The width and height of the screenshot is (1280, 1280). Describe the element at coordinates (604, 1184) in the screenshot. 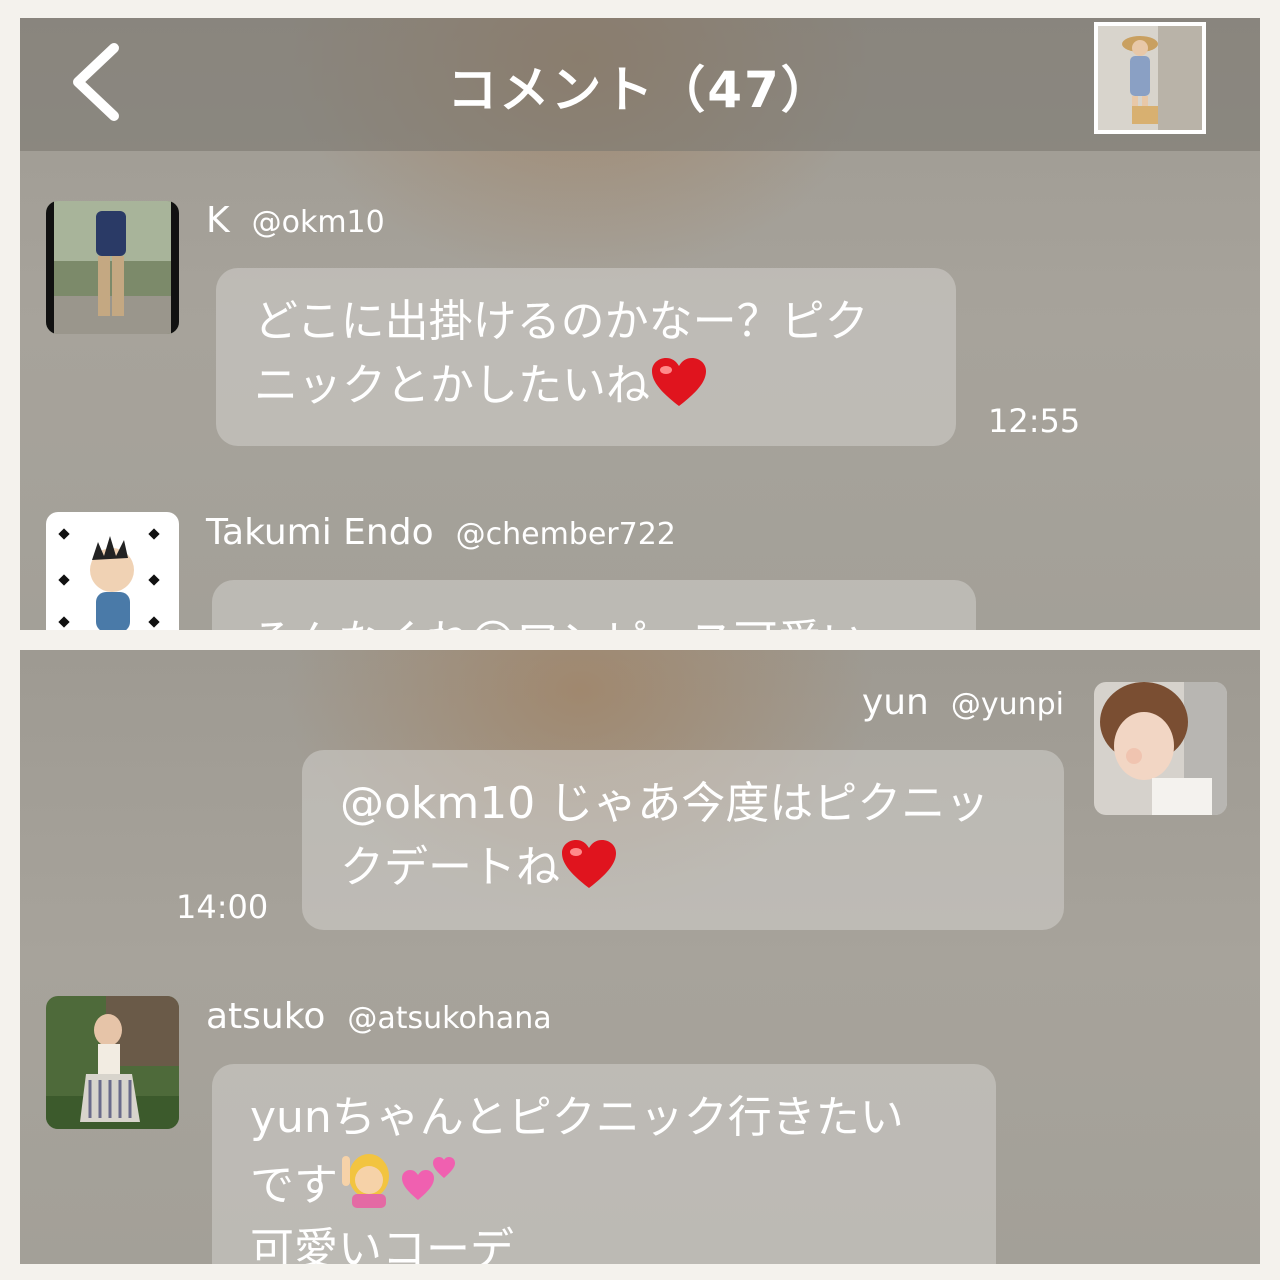

I see `comment-text-line-2: です` at that location.